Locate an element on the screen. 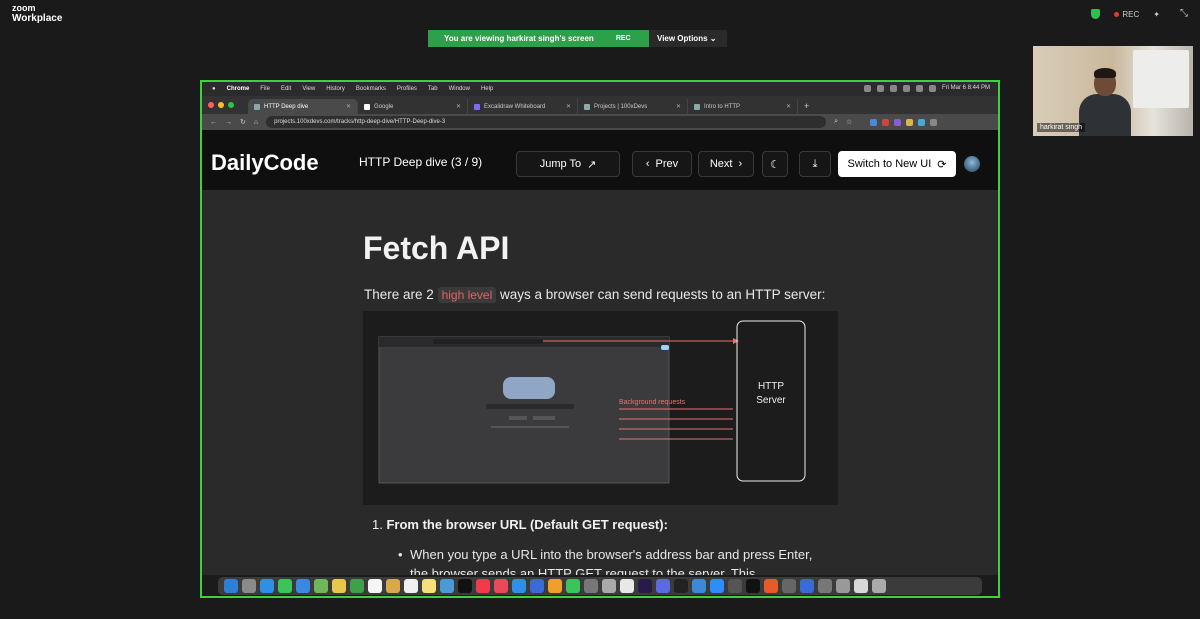 The image size is (1200, 619). prev-button: ‹ Prev is located at coordinates (662, 164).